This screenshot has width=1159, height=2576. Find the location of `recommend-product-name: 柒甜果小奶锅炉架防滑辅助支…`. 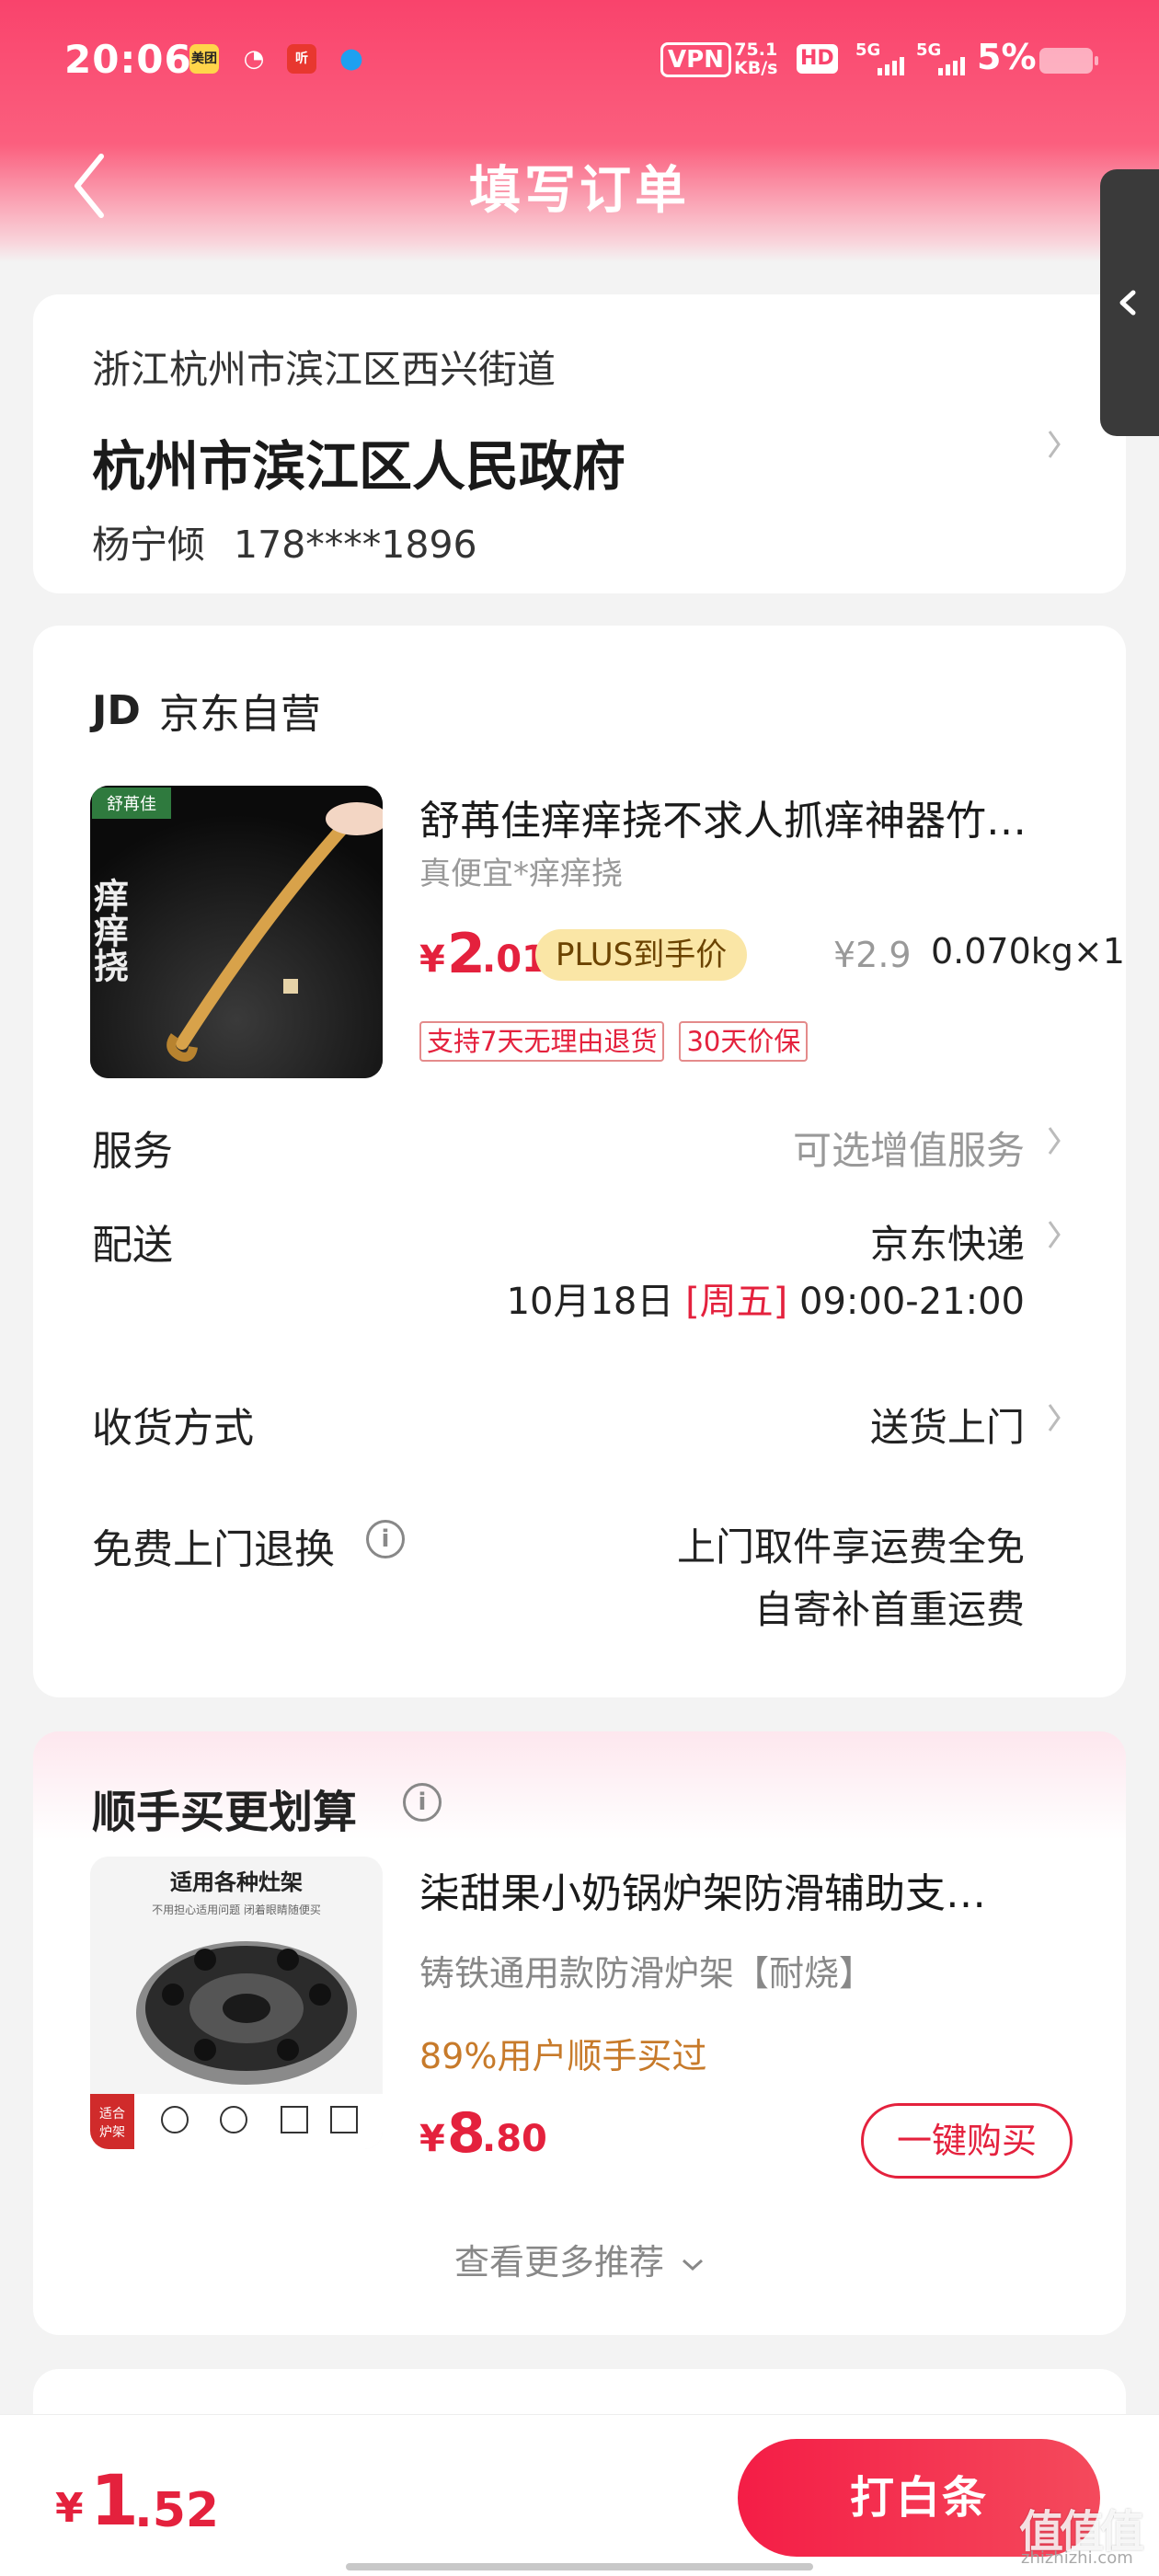

recommend-product-name: 柒甜果小奶锅炉架防滑辅助支… is located at coordinates (750, 1890).